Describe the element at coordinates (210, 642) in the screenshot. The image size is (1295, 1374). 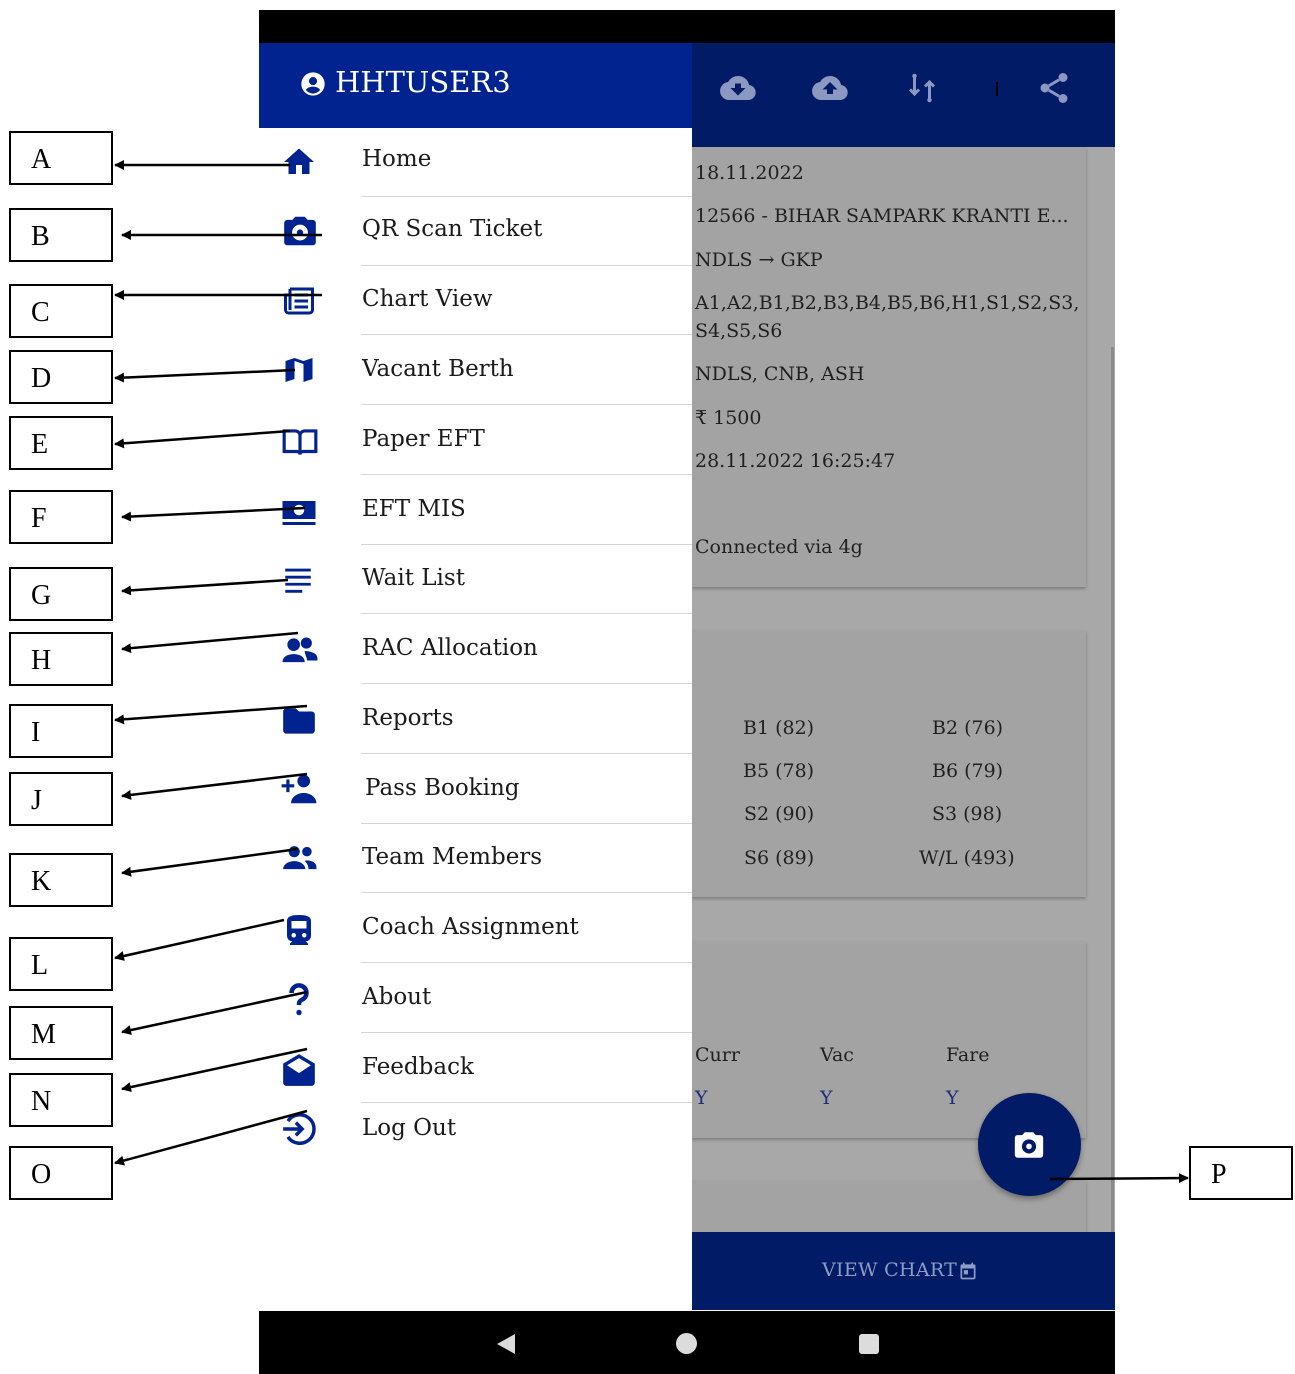
I see `arrow-h` at that location.